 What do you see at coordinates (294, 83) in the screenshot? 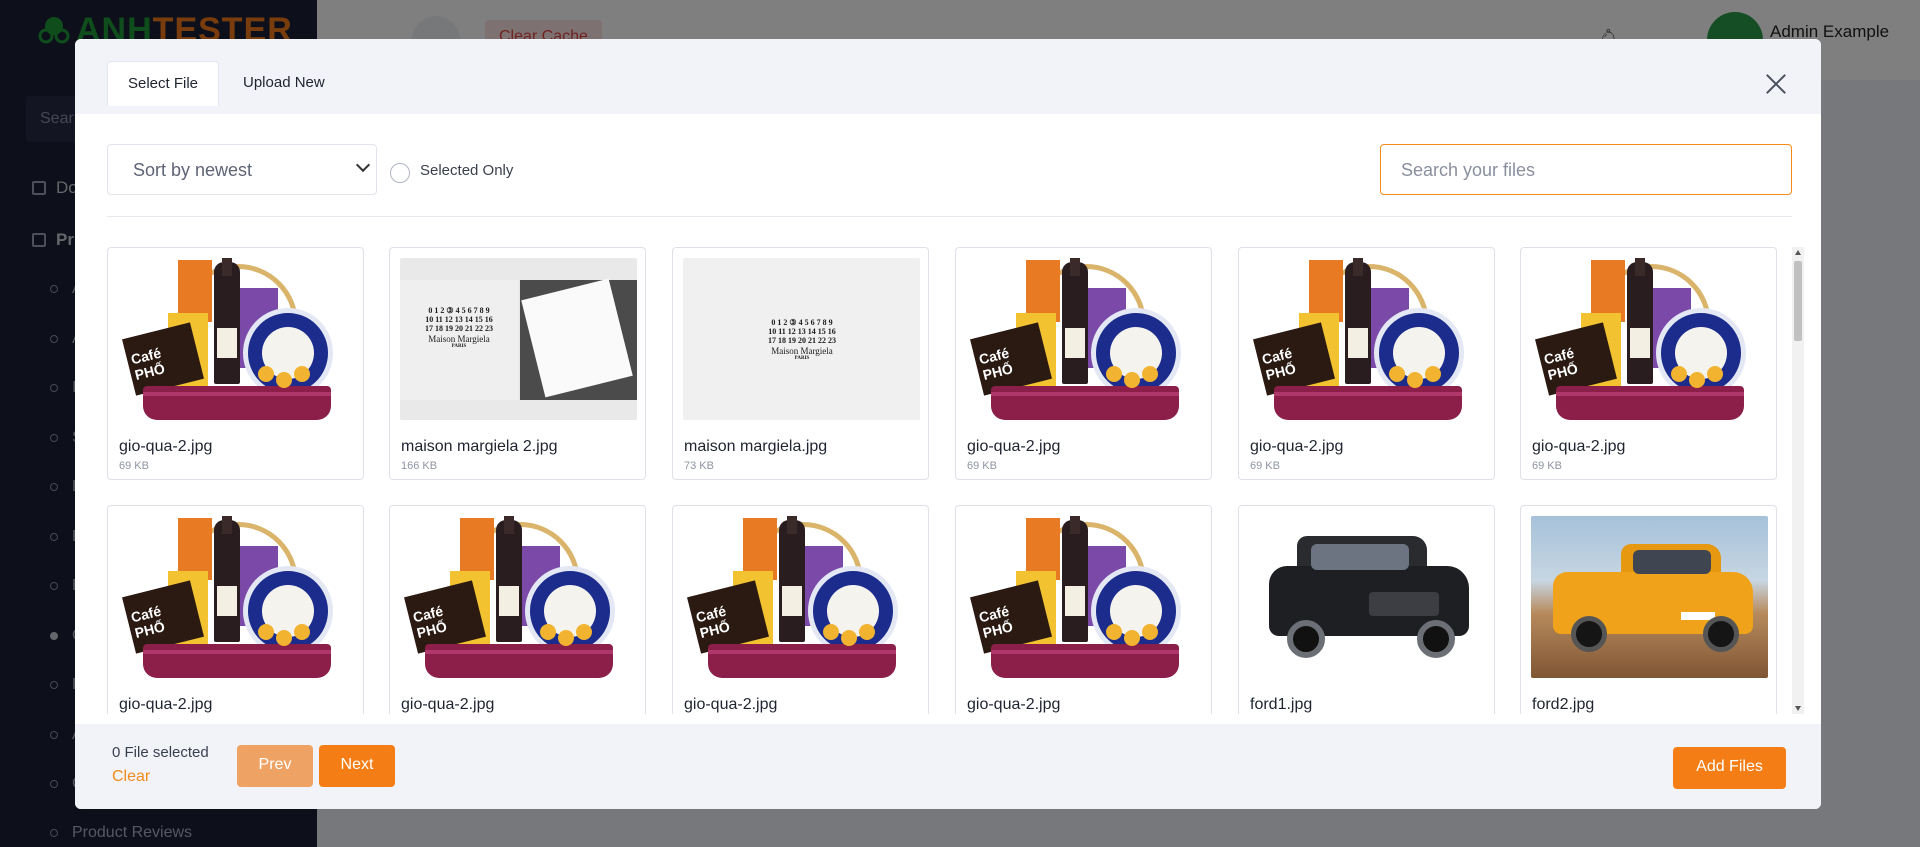
I see `tab-upload-new: Upload New` at bounding box center [294, 83].